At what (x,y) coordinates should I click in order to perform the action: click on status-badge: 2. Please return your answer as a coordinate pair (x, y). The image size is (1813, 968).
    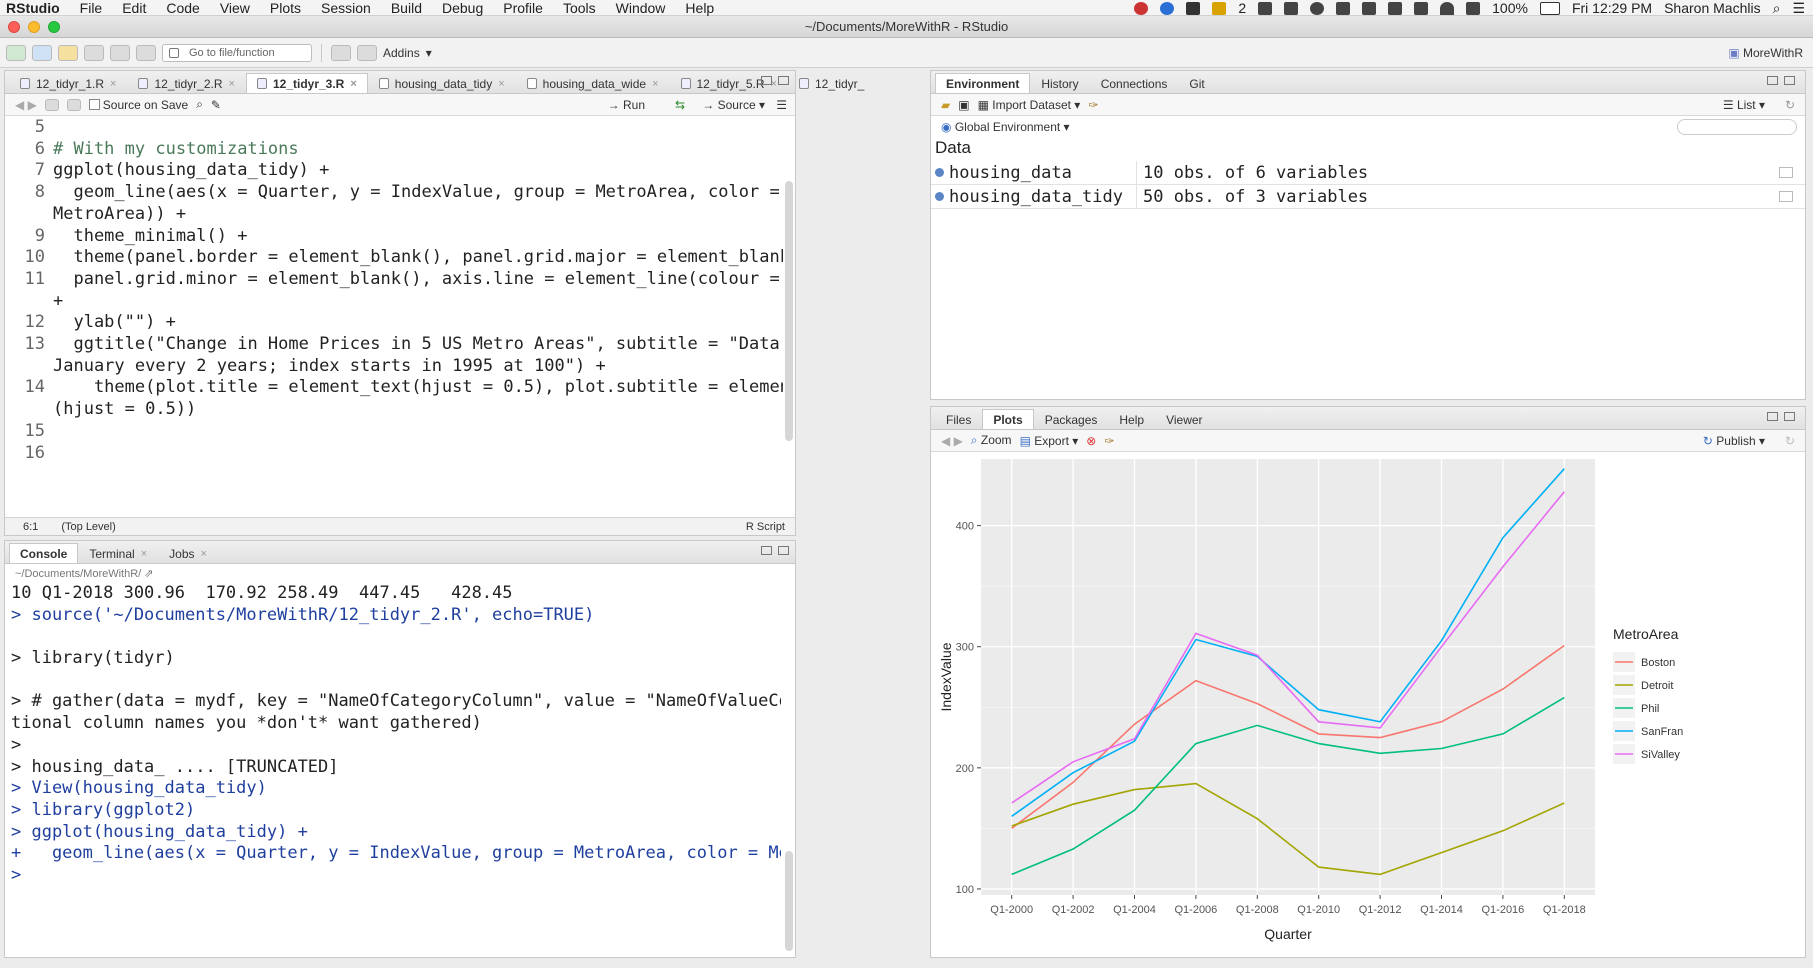
    Looking at the image, I should click on (1242, 8).